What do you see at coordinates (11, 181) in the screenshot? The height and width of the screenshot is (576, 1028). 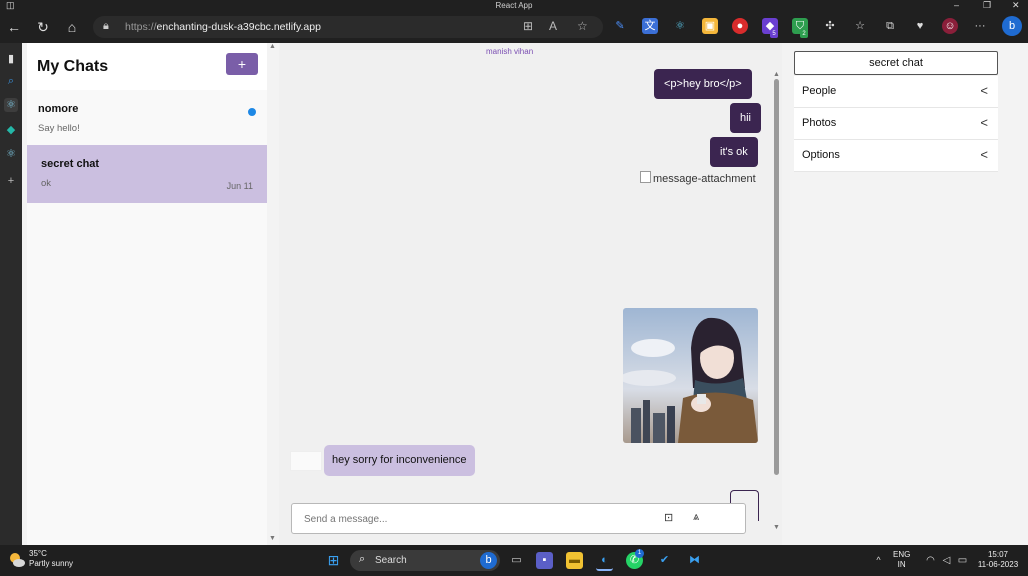 I see `new-tab-icon: +` at bounding box center [11, 181].